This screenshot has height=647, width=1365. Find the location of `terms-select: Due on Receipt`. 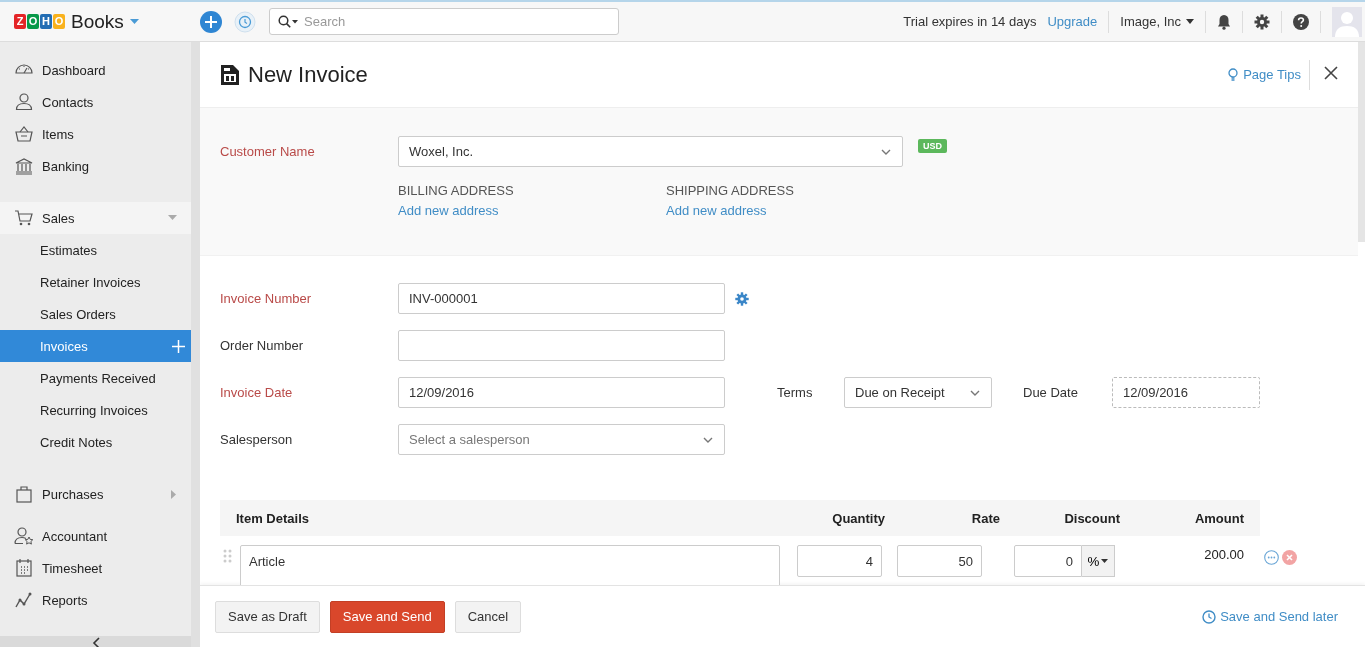

terms-select: Due on Receipt is located at coordinates (918, 392).